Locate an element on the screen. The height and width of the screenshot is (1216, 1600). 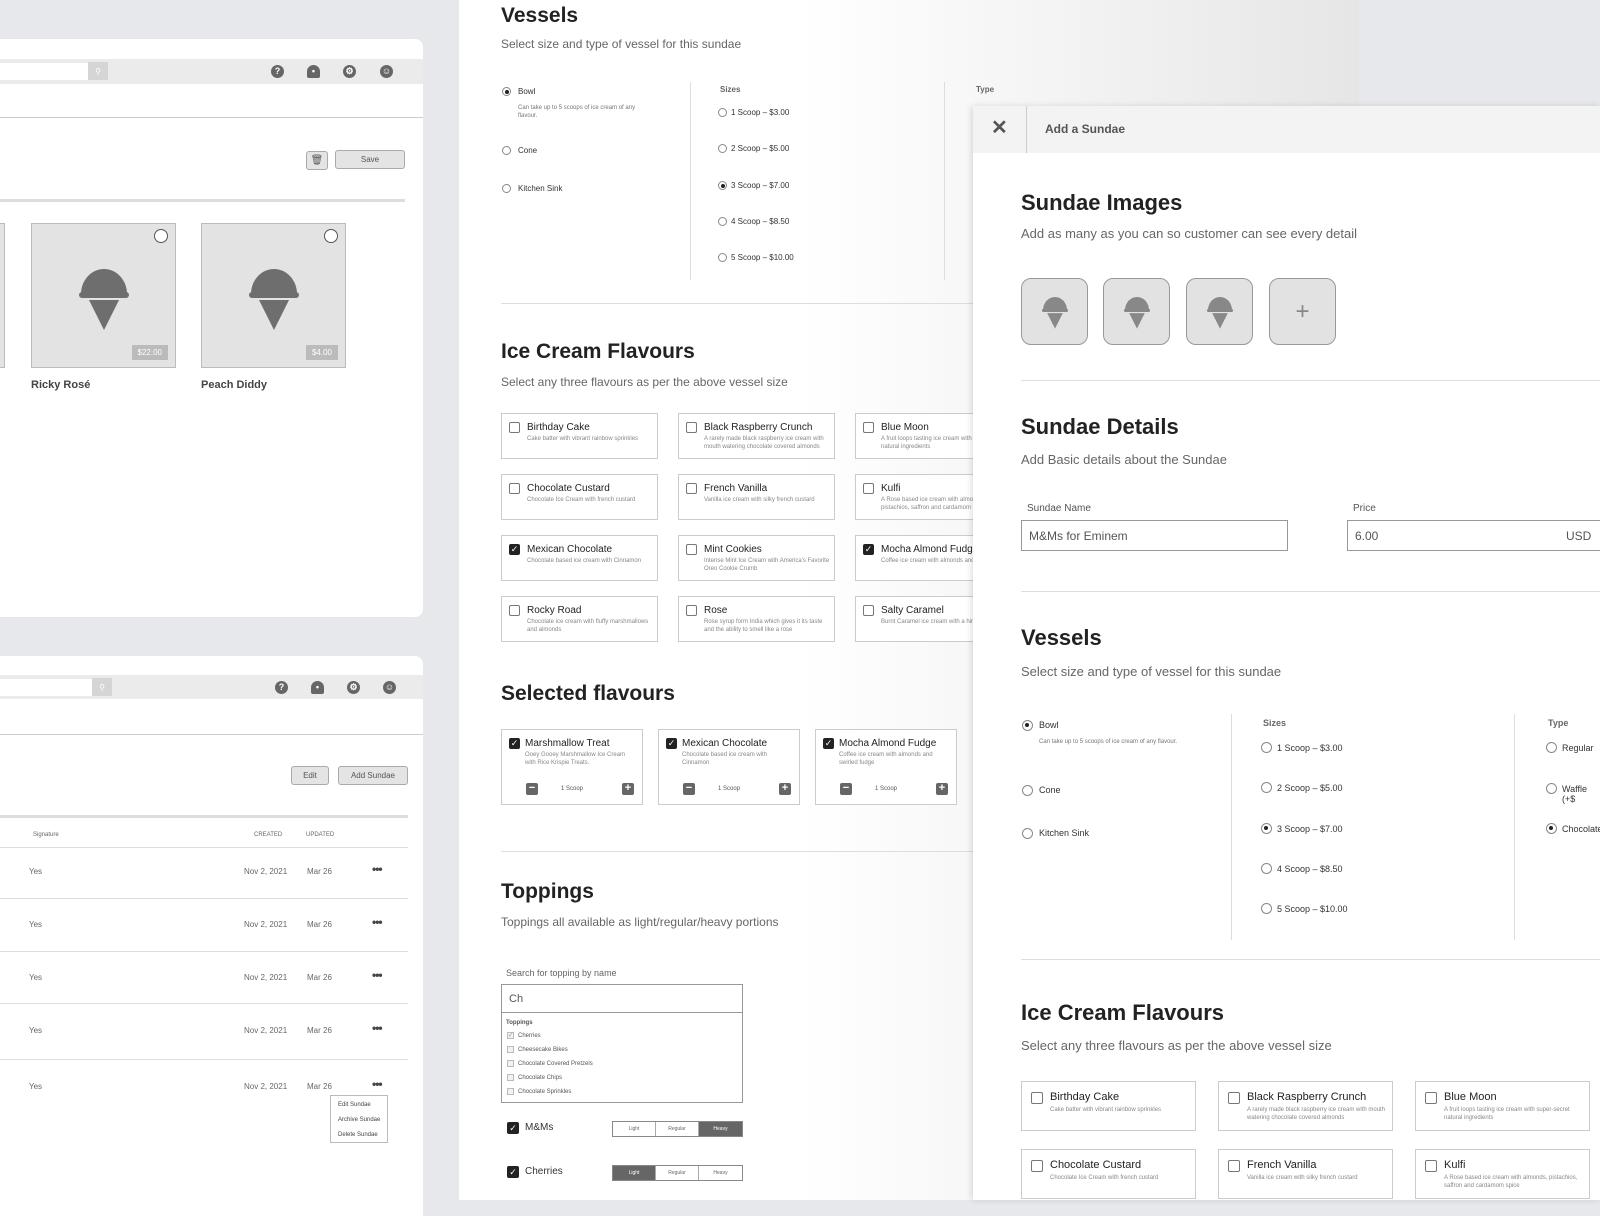
vessel-radio-bowl is located at coordinates (506, 91).